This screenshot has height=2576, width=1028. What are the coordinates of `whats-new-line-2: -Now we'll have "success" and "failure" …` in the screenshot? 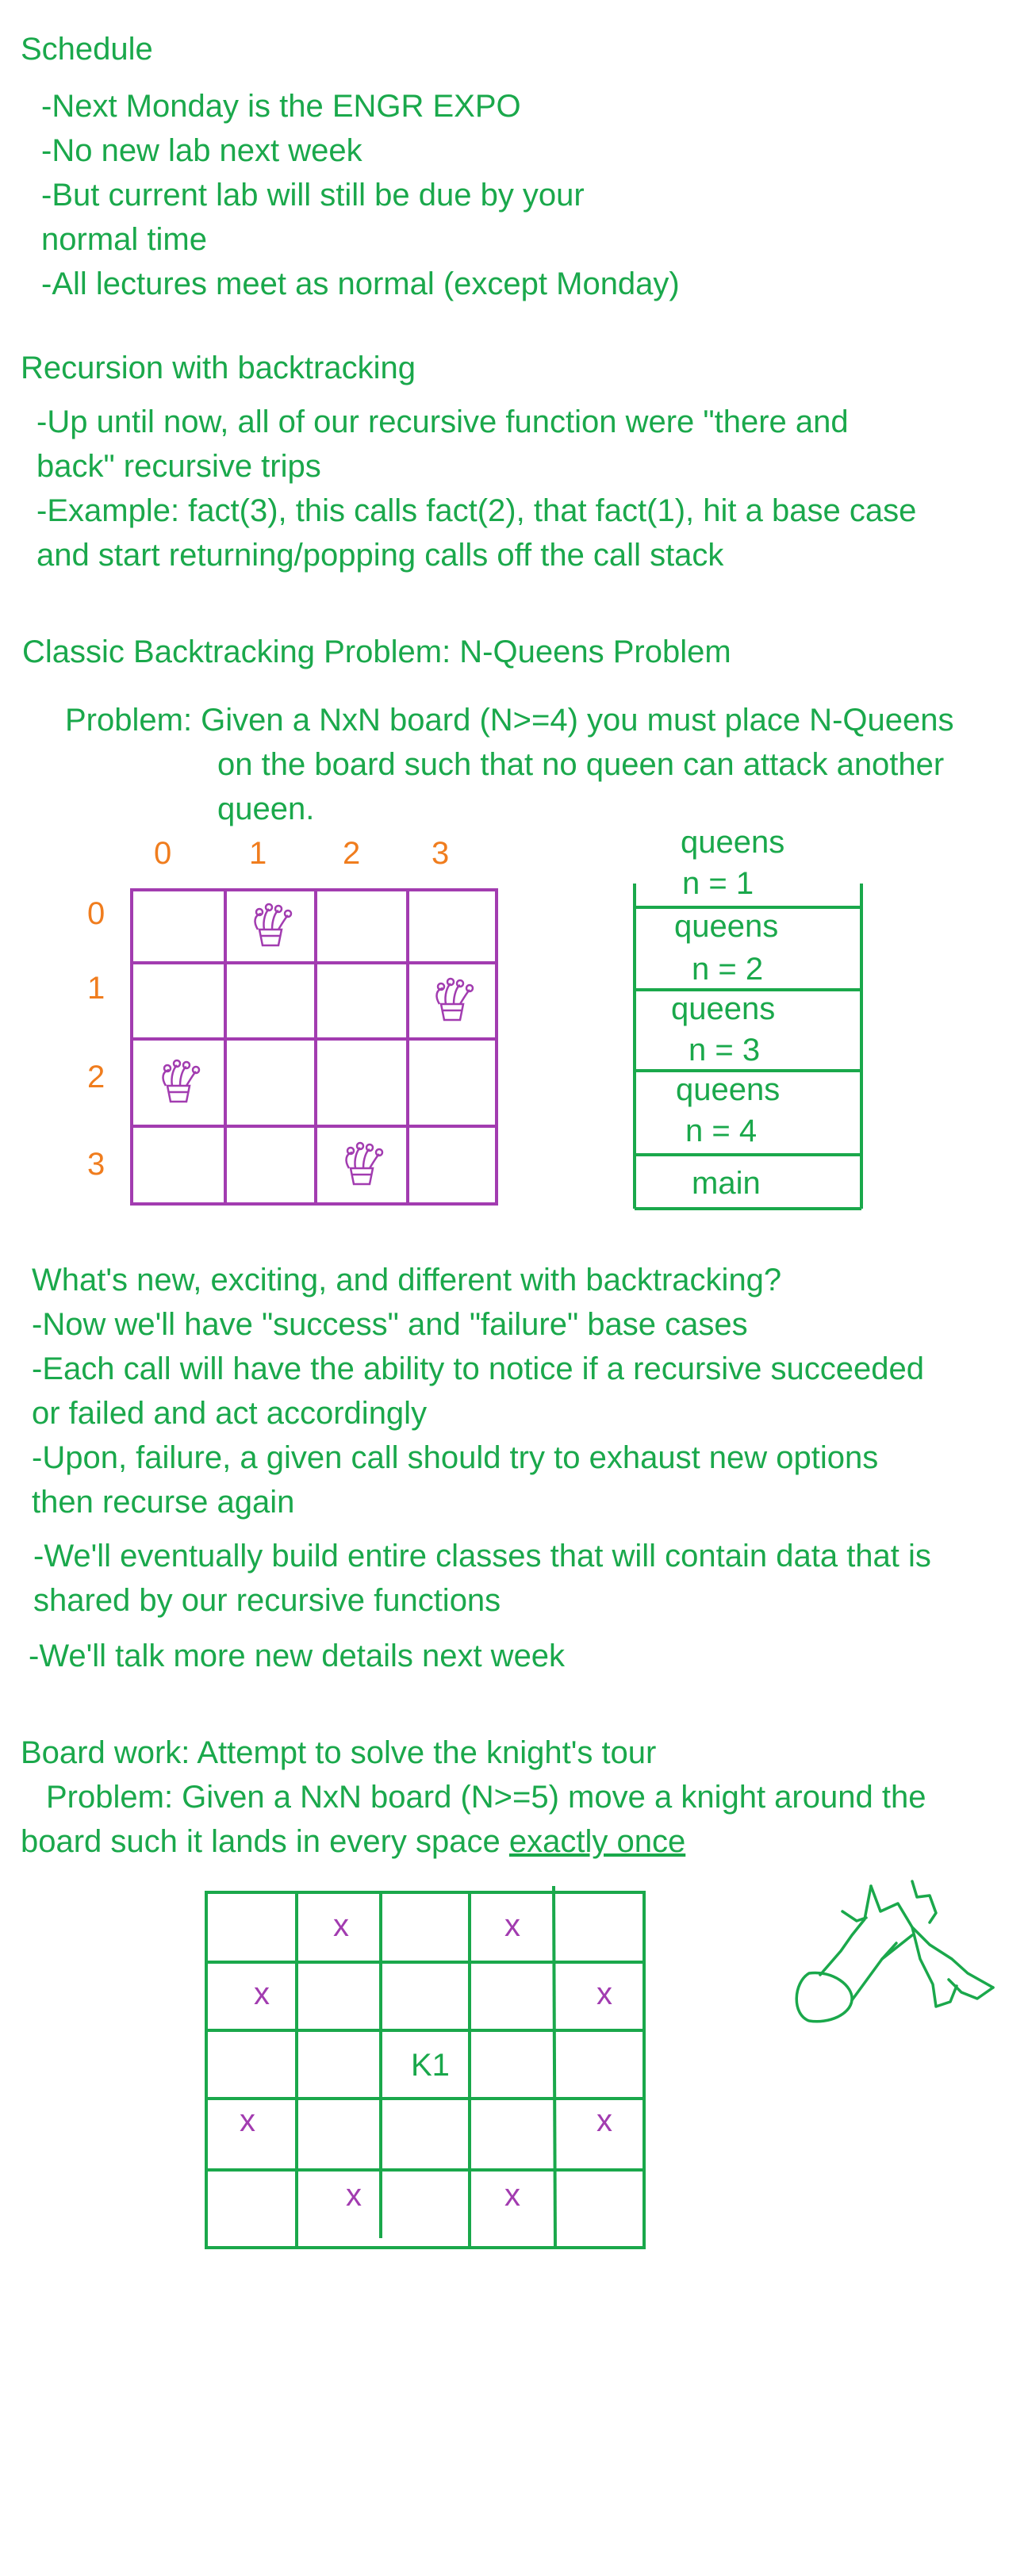 It's located at (390, 1324).